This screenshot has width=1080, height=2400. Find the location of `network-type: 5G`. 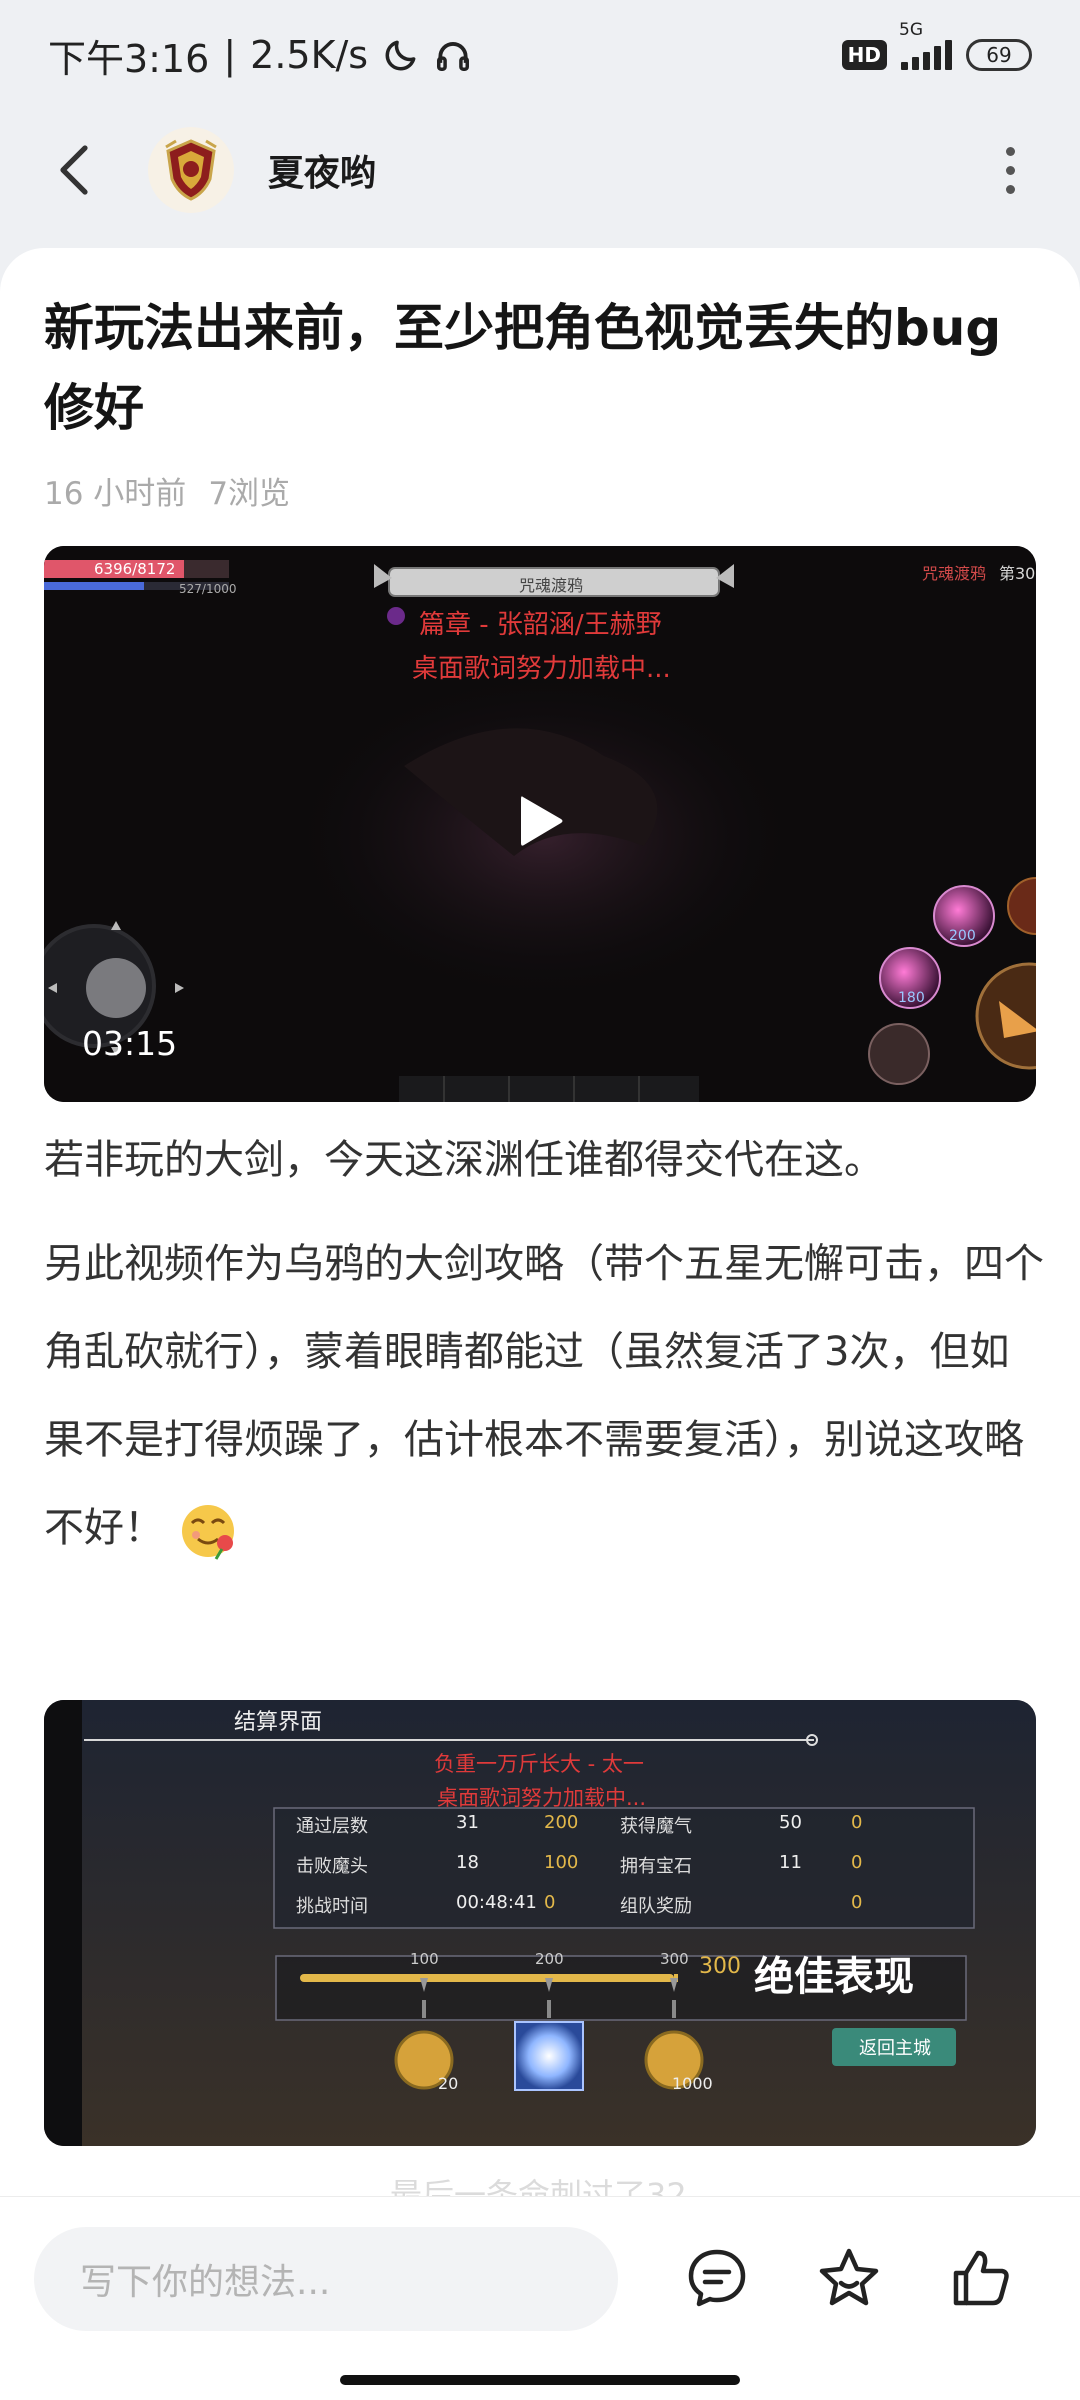

network-type: 5G is located at coordinates (911, 30).